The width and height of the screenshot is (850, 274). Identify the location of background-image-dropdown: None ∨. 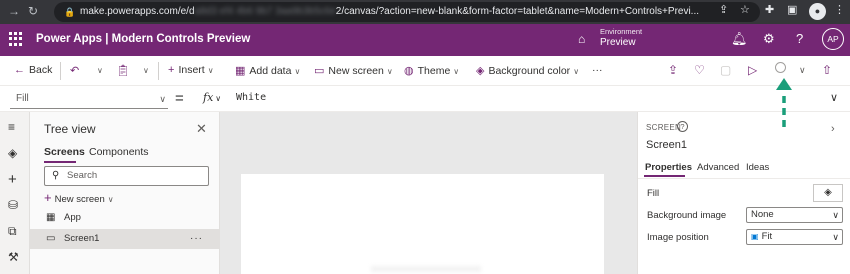
(794, 215).